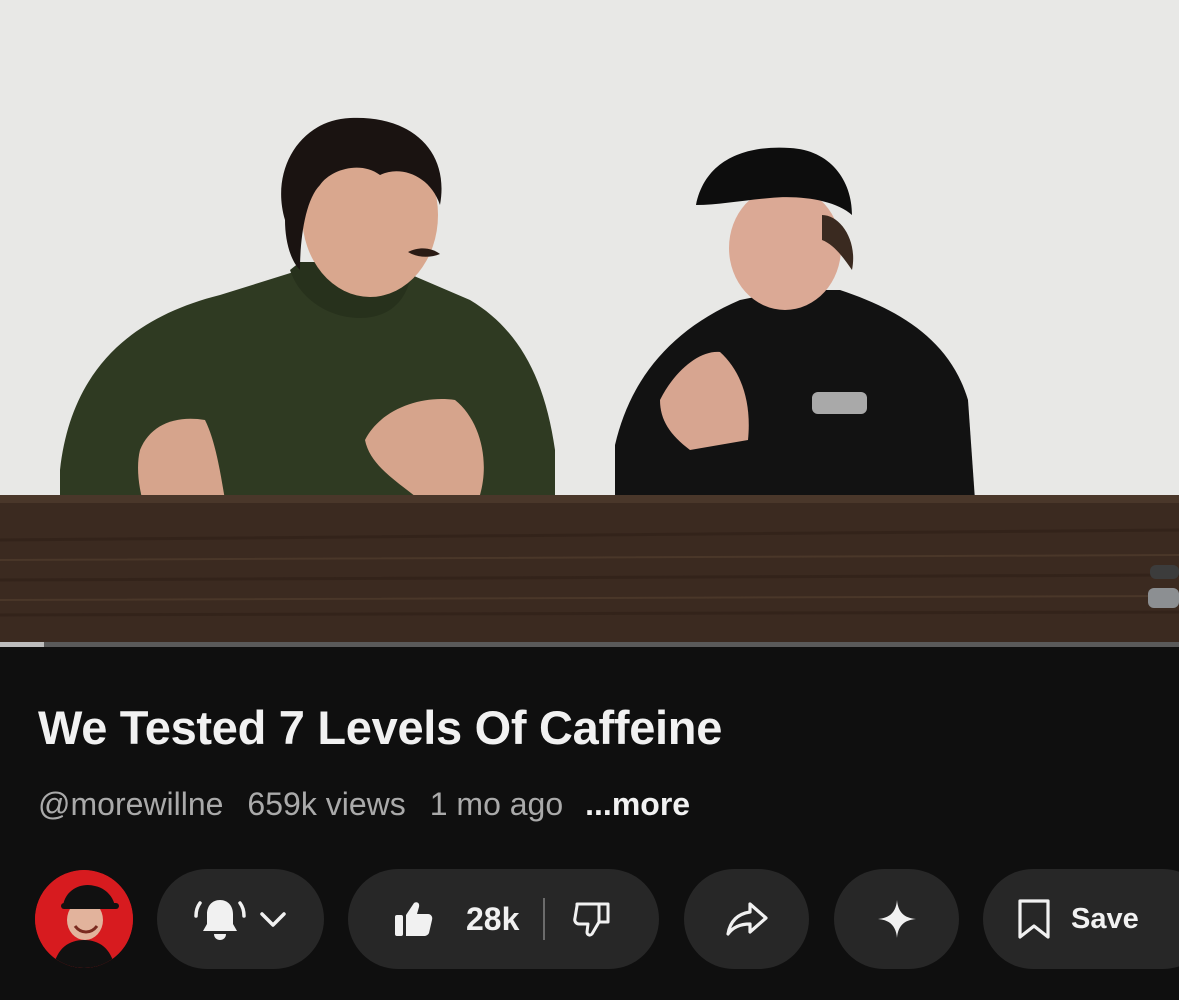 This screenshot has height=1000, width=1179. Describe the element at coordinates (589, 644) in the screenshot. I see `video-progress-bar` at that location.